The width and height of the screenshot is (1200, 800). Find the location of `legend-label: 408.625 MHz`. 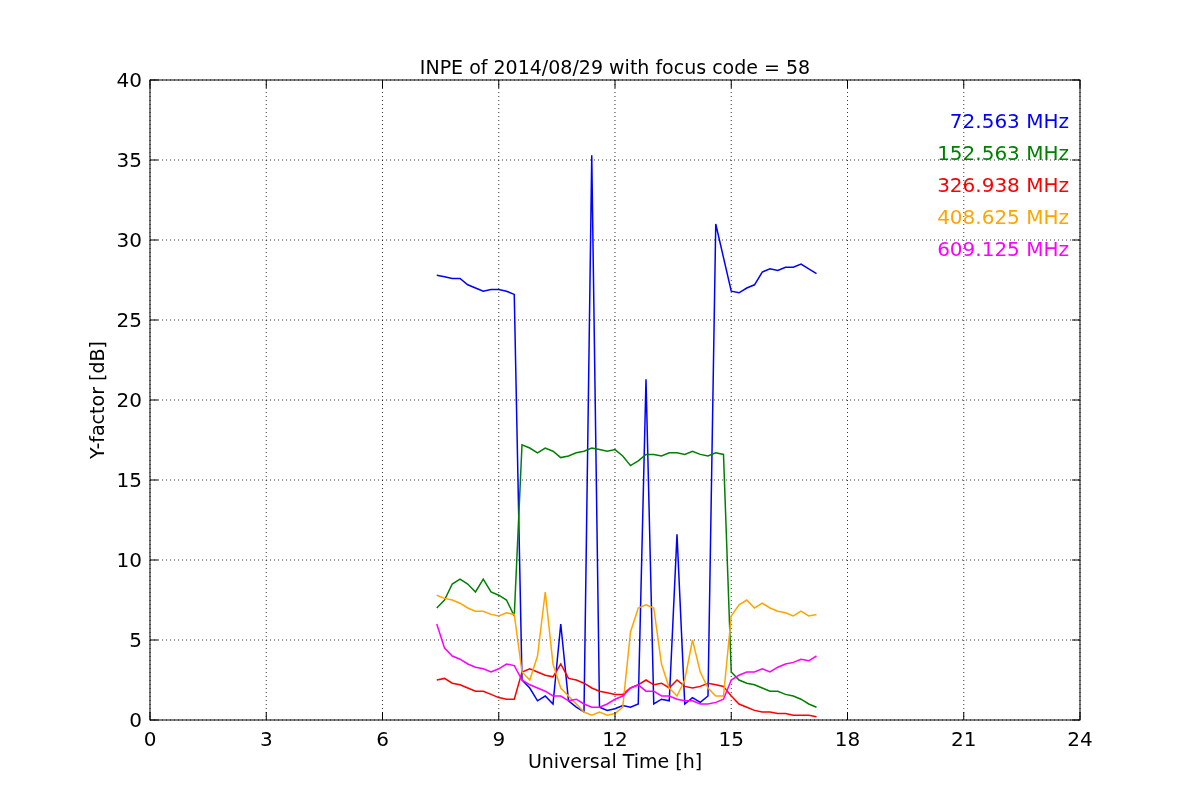

legend-label: 408.625 MHz is located at coordinates (1003, 217).